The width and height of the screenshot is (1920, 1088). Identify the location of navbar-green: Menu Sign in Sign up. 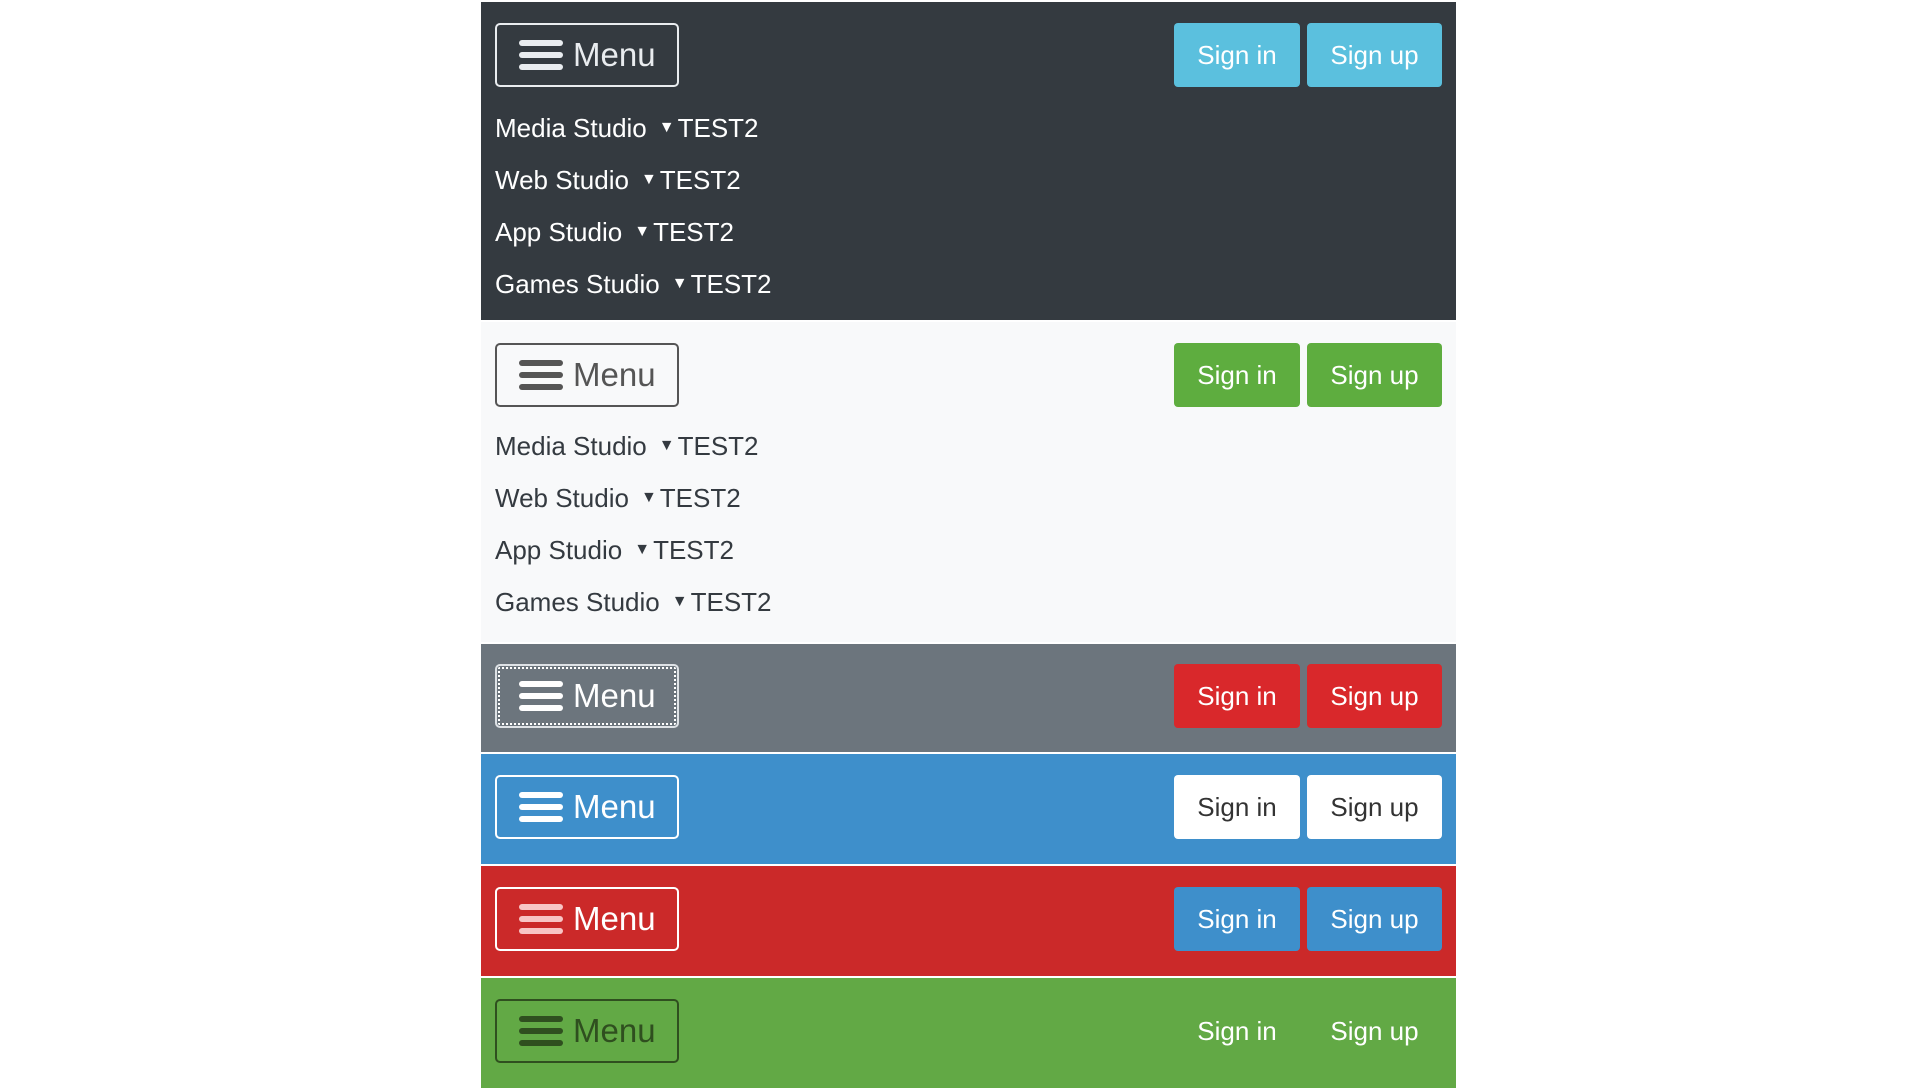
(968, 1033).